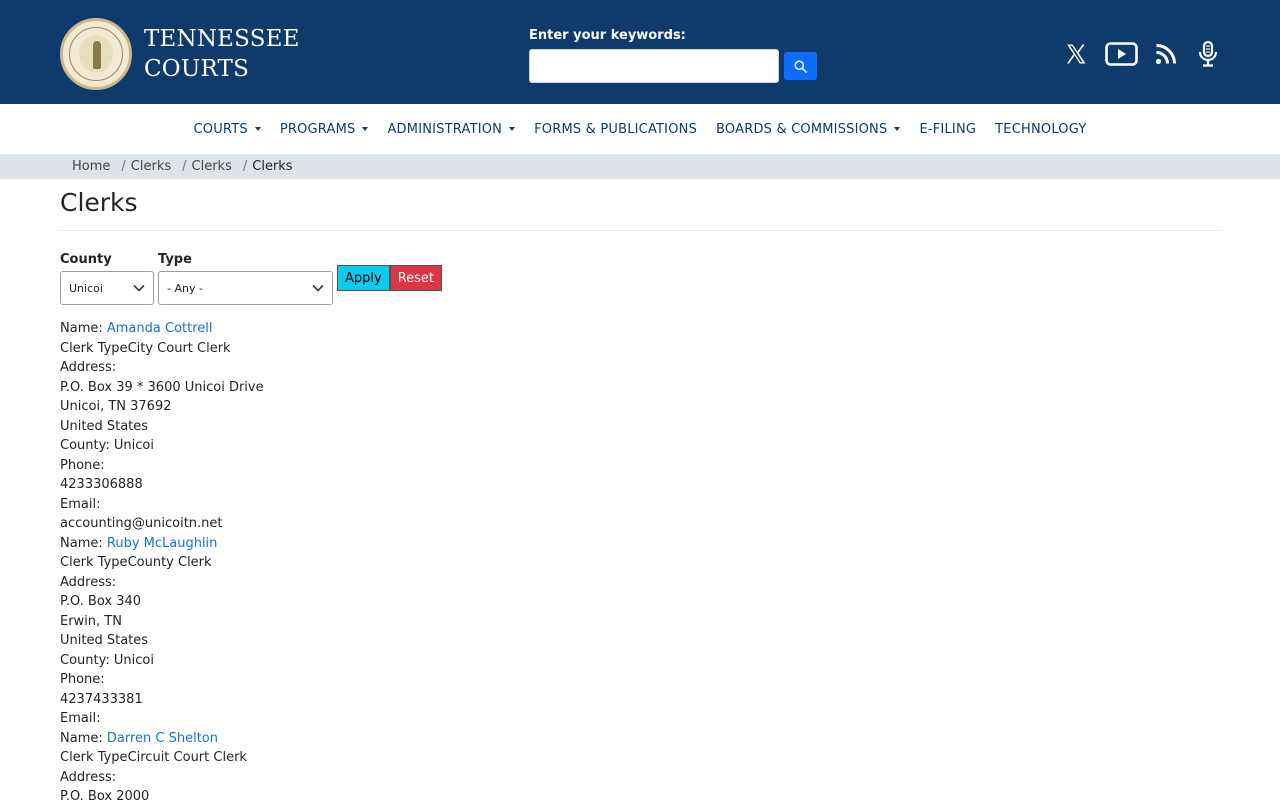  What do you see at coordinates (162, 543) in the screenshot?
I see `clerk-name-link: Ruby McLaughlin` at bounding box center [162, 543].